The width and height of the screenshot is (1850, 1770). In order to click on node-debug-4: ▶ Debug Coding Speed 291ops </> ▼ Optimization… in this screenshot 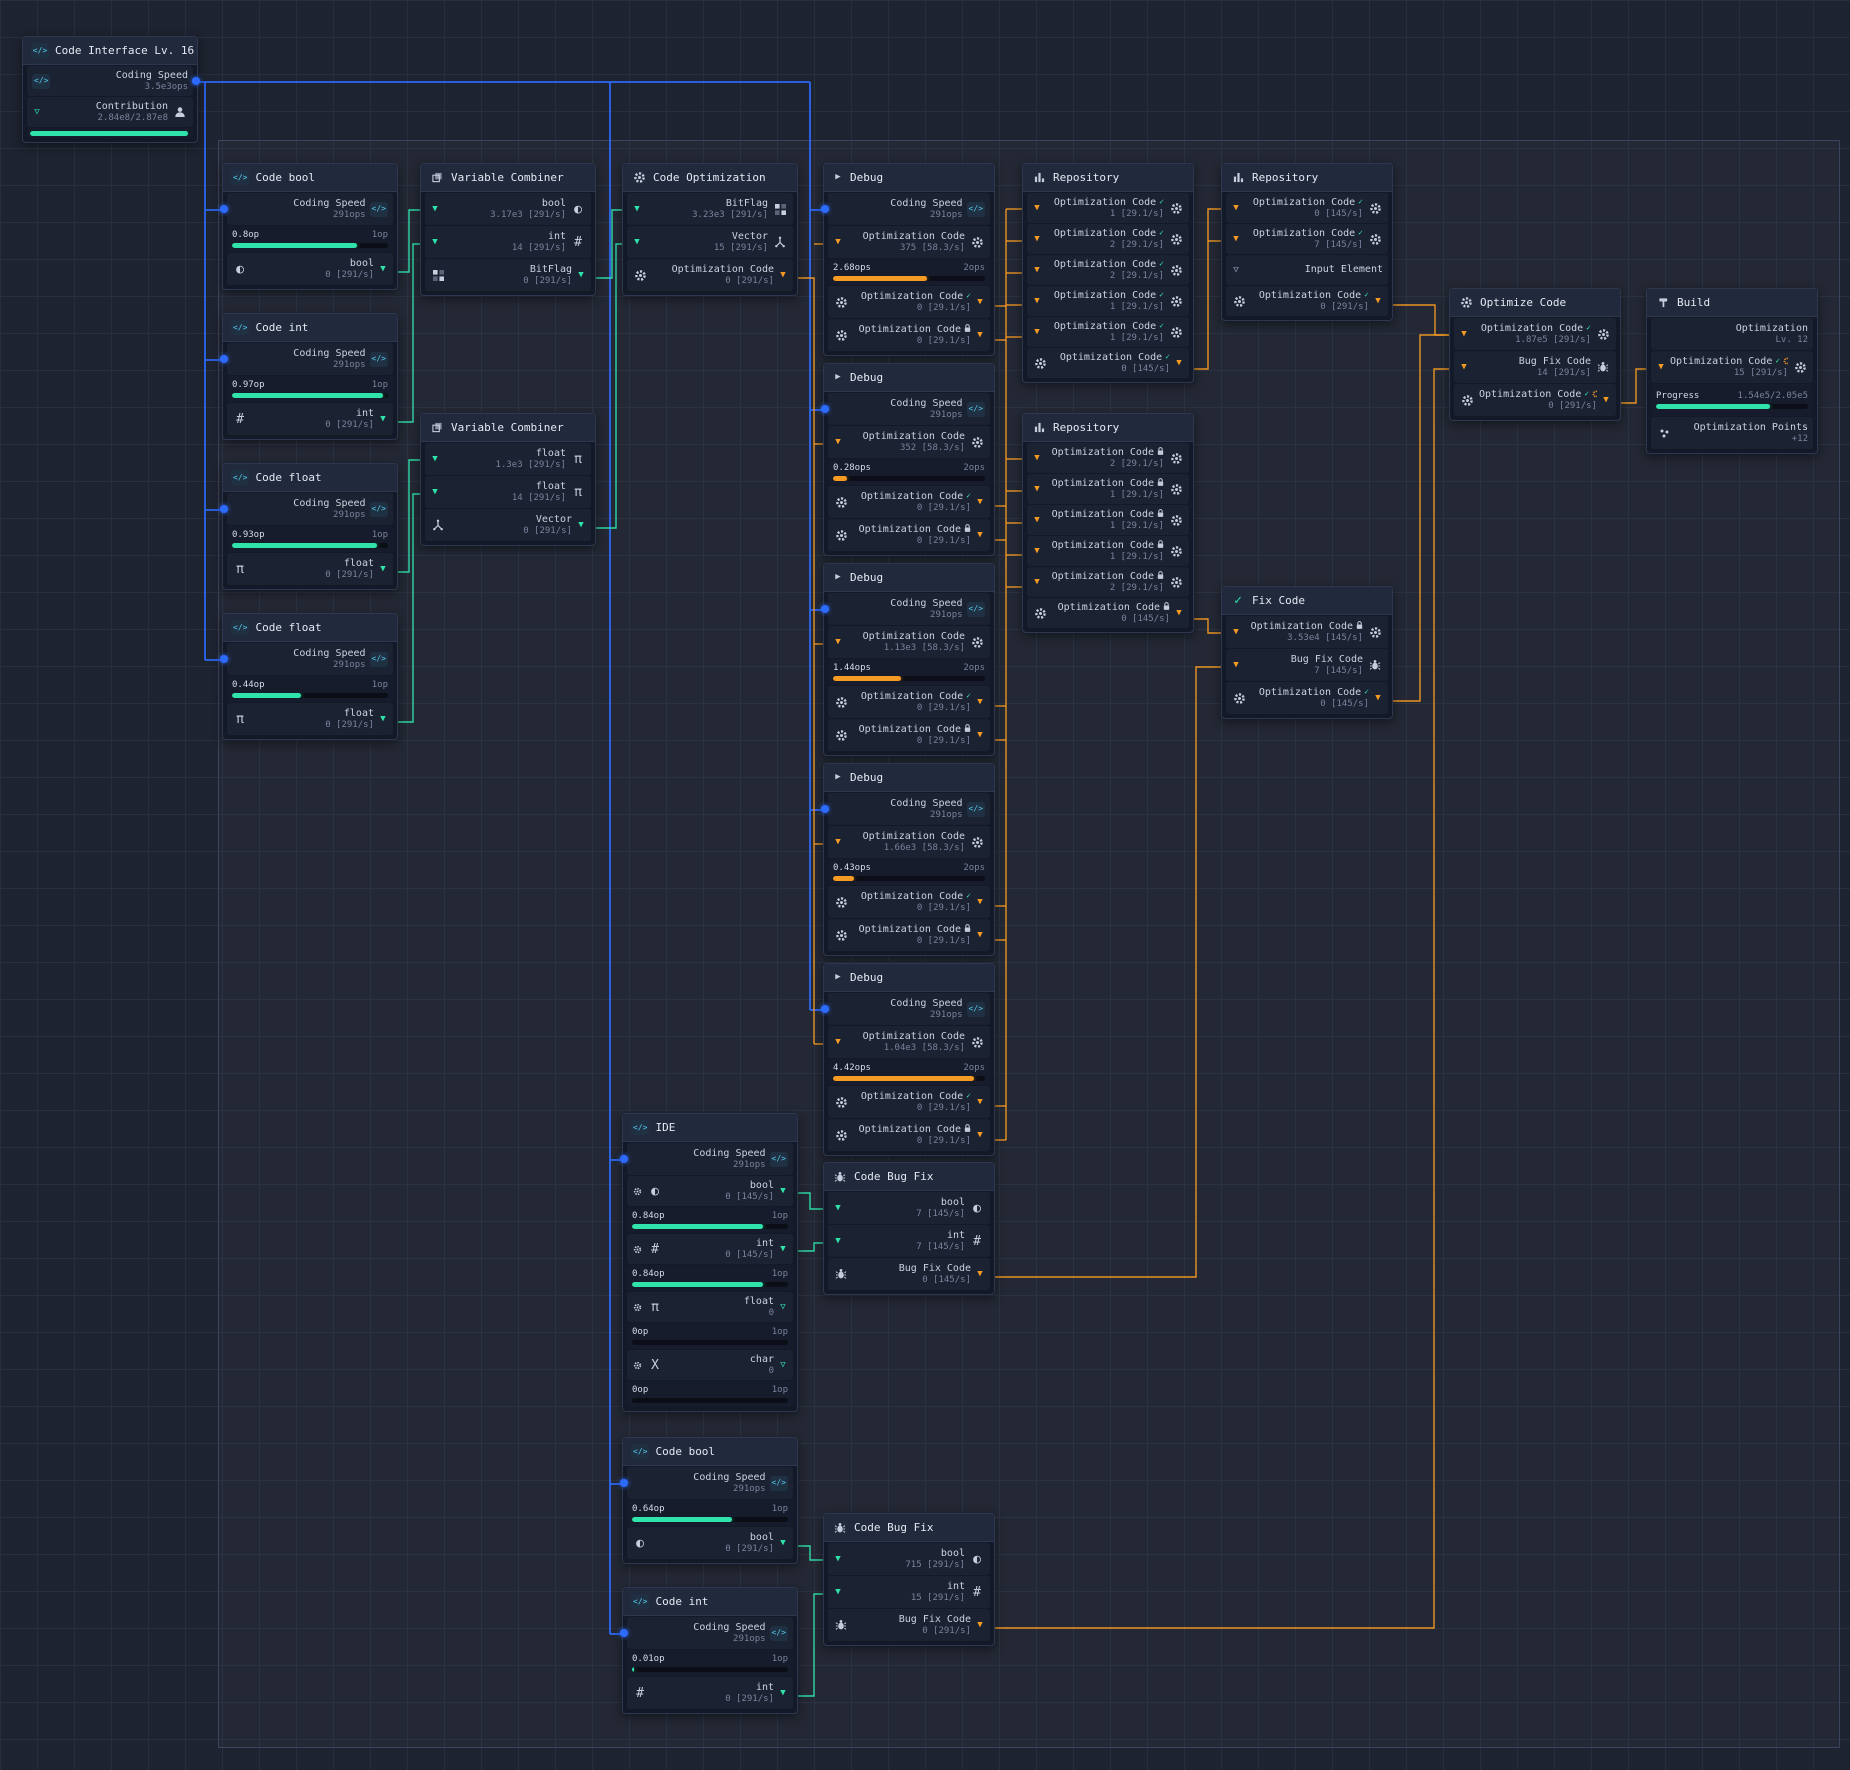, I will do `click(908, 859)`.